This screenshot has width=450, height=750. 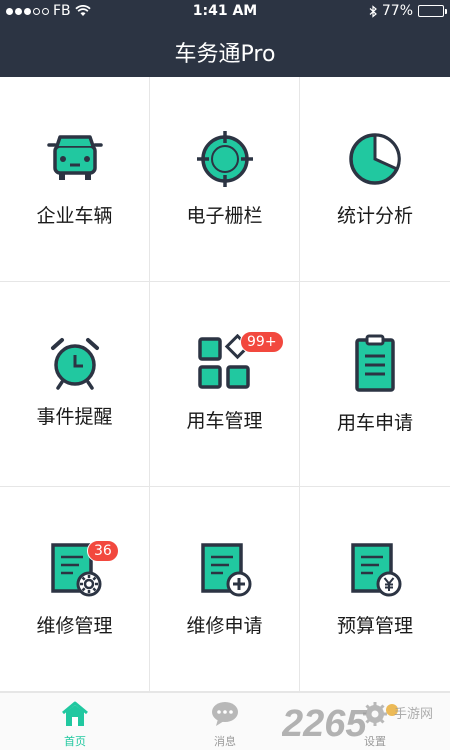 I want to click on grid-item-vehicle-management: 99+ 用车管理, so click(x=225, y=384).